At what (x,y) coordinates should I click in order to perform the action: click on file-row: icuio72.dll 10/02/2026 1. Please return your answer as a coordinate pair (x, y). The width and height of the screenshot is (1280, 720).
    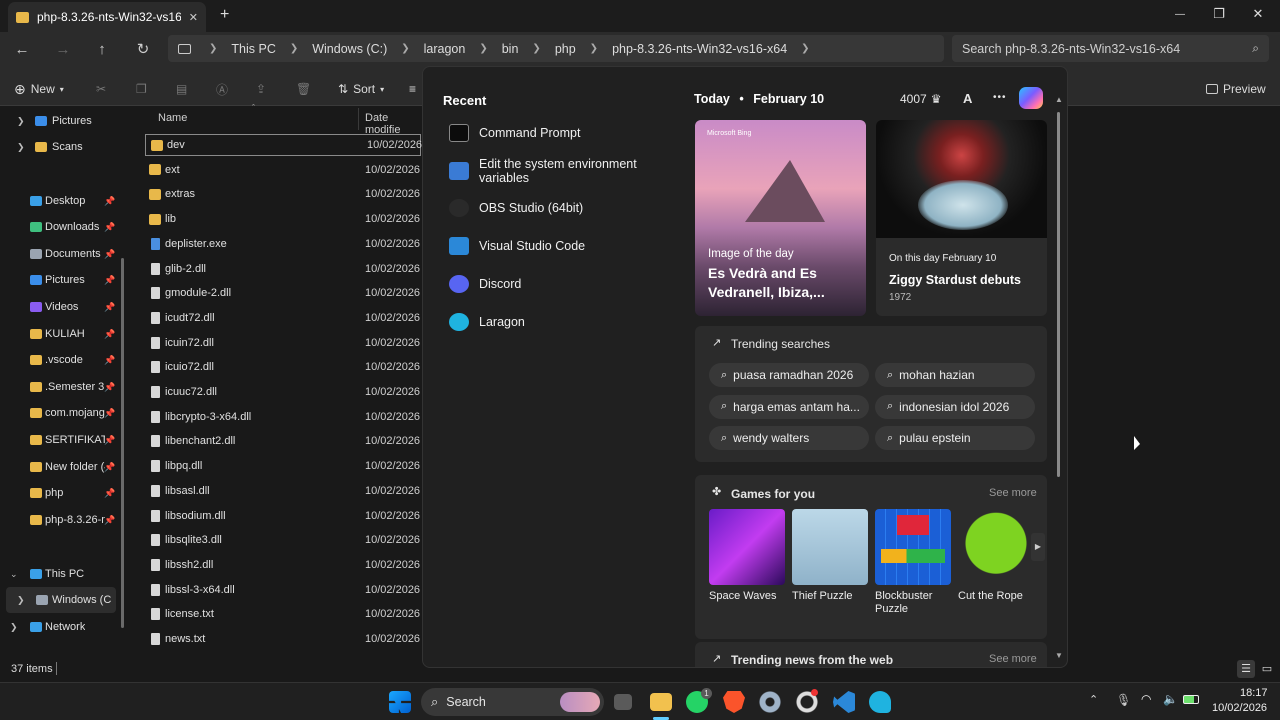
    Looking at the image, I should click on (286, 367).